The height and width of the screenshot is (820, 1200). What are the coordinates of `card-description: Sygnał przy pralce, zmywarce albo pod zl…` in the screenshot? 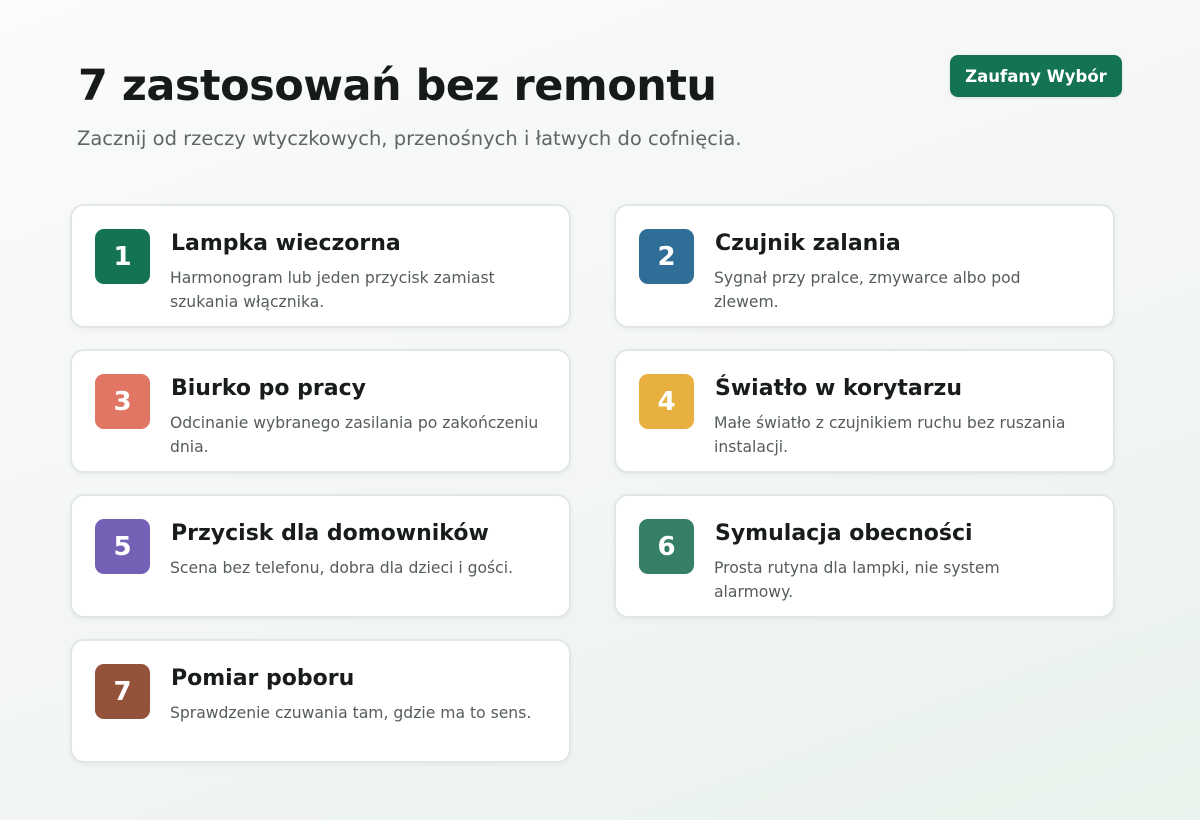 It's located at (867, 290).